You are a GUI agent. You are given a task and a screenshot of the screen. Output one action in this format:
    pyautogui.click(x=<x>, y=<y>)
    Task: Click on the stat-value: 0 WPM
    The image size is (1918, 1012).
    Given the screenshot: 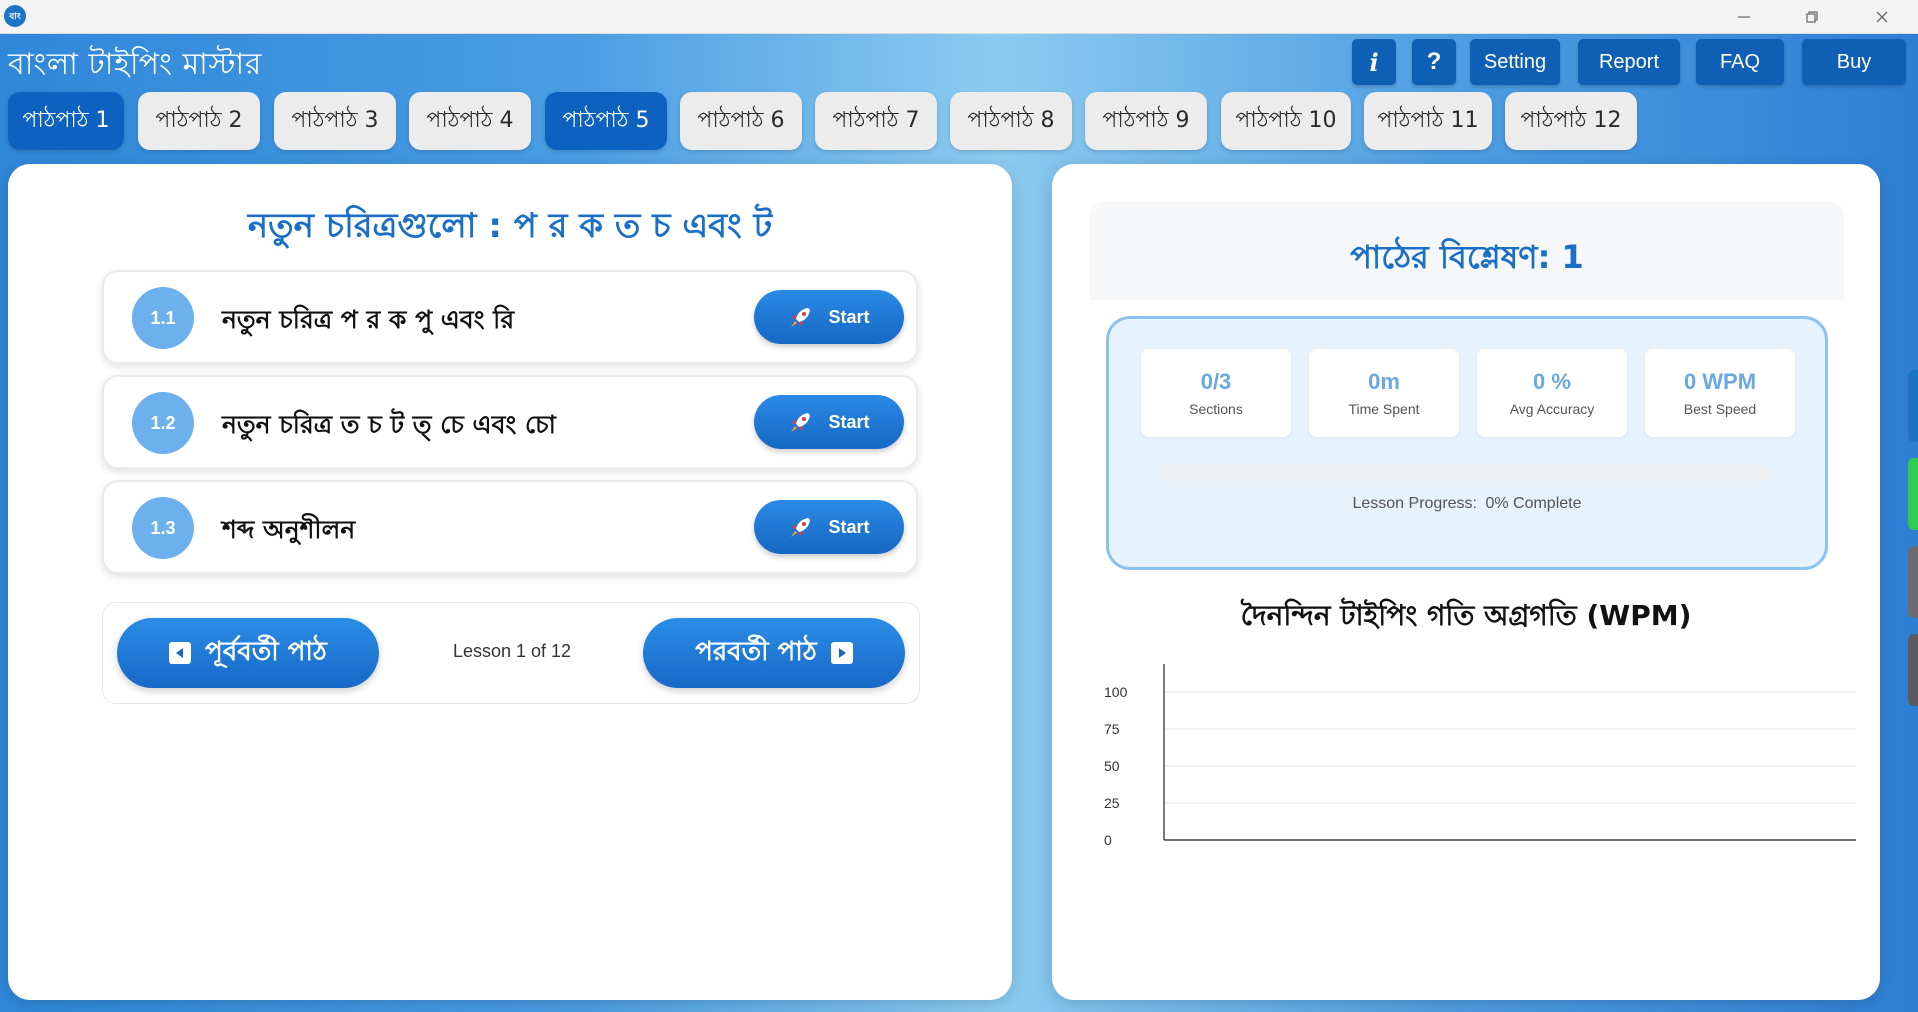 What is the action you would take?
    pyautogui.click(x=1720, y=381)
    